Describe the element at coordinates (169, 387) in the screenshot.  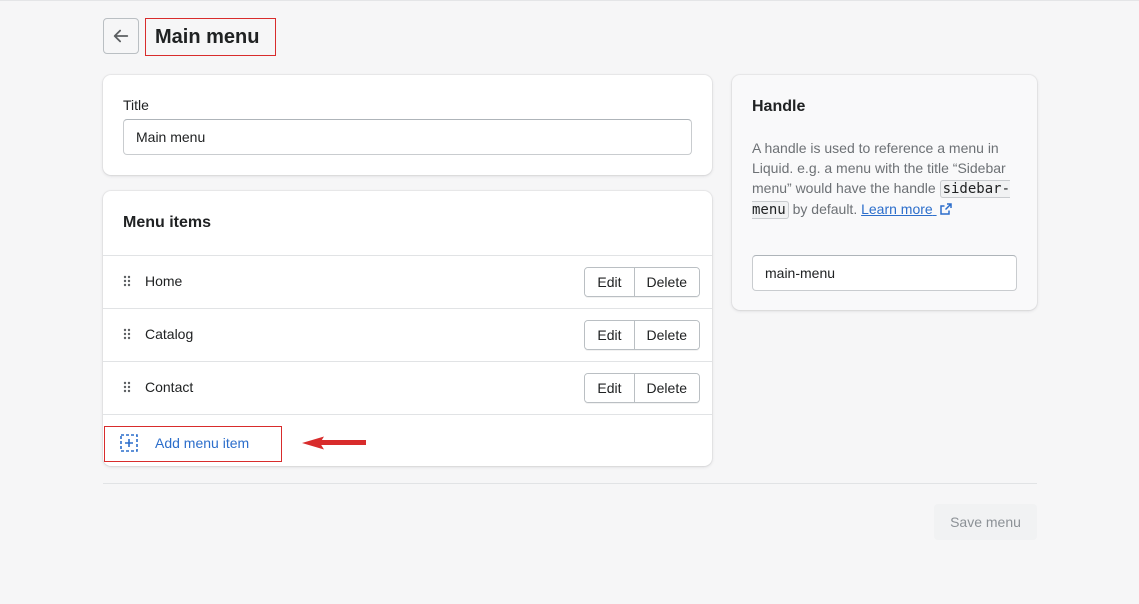
I see `menu-item-label: Contact` at that location.